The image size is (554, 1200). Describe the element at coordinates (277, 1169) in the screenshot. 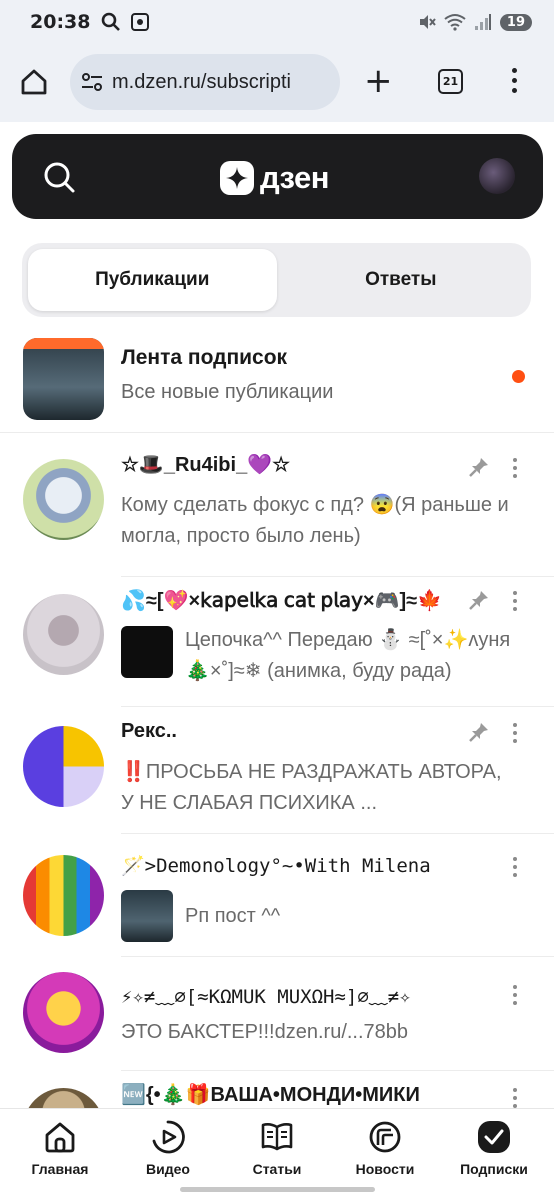

I see `nav-articles-label: Статьи` at that location.